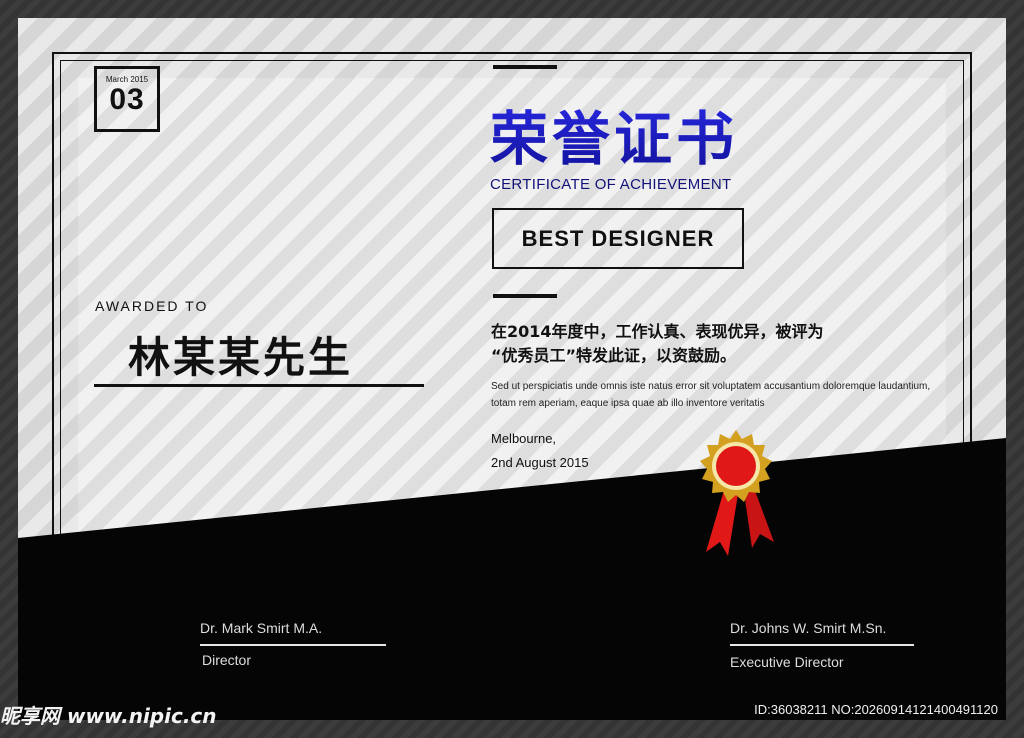 The image size is (1024, 738). Describe the element at coordinates (657, 331) in the screenshot. I see `award-description-line1: 在2014年度中，工作认真、表现优异，被评为` at that location.